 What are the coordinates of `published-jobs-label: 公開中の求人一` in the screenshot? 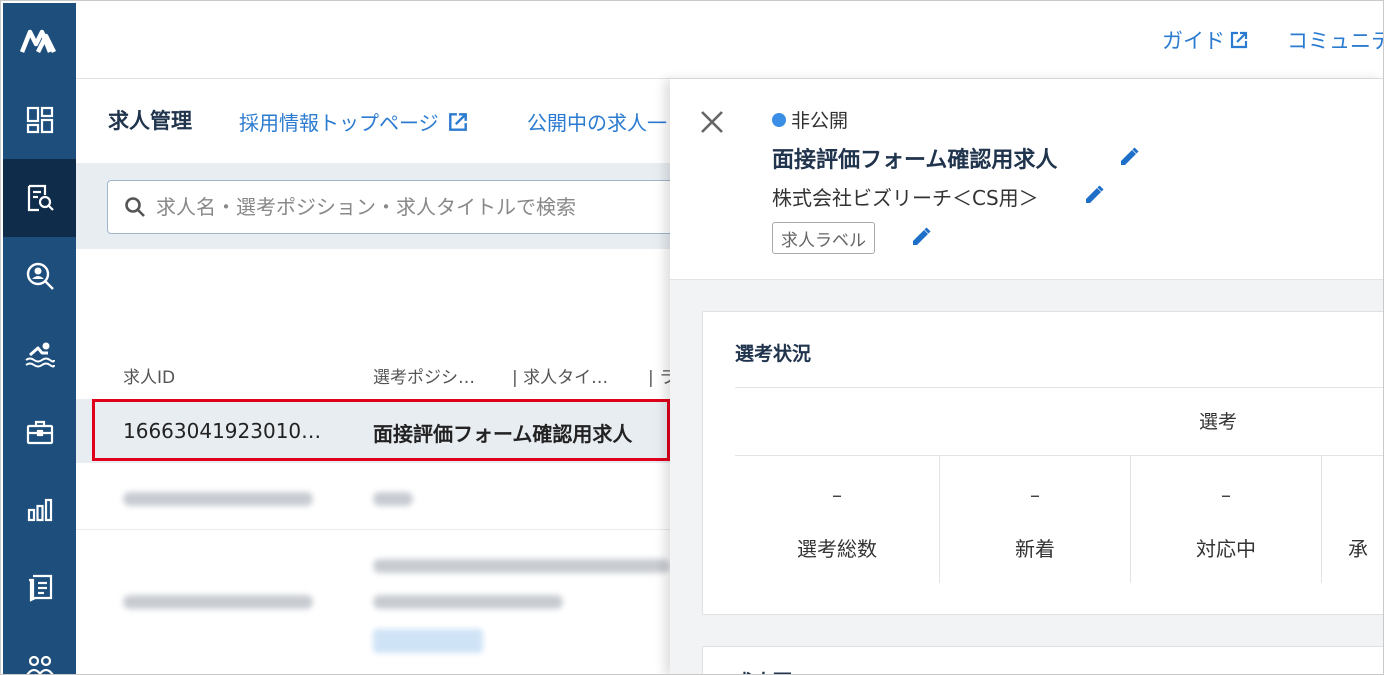 It's located at (597, 123).